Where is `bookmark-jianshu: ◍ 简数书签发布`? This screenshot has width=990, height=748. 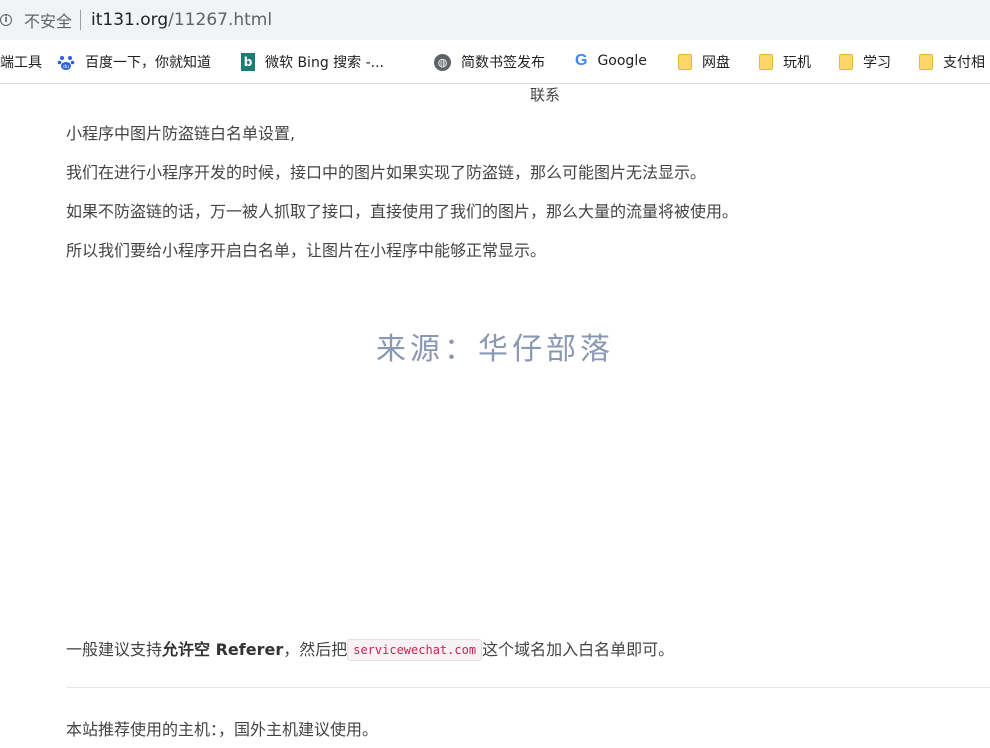
bookmark-jianshu: ◍ 简数书签发布 is located at coordinates (489, 62).